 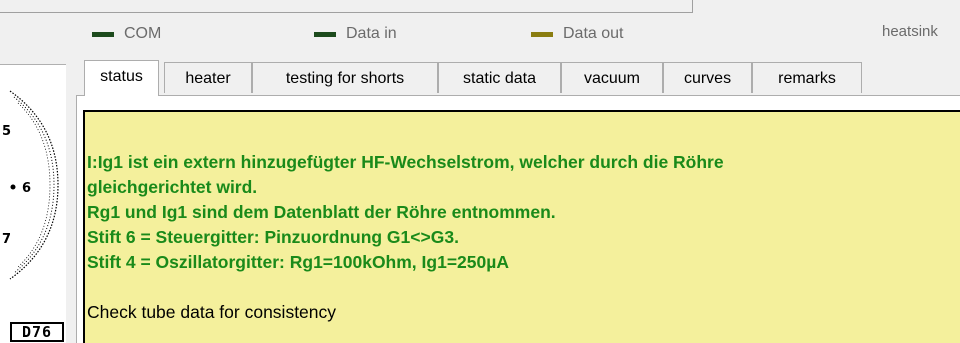 I want to click on data-out-label: Data out, so click(x=593, y=33).